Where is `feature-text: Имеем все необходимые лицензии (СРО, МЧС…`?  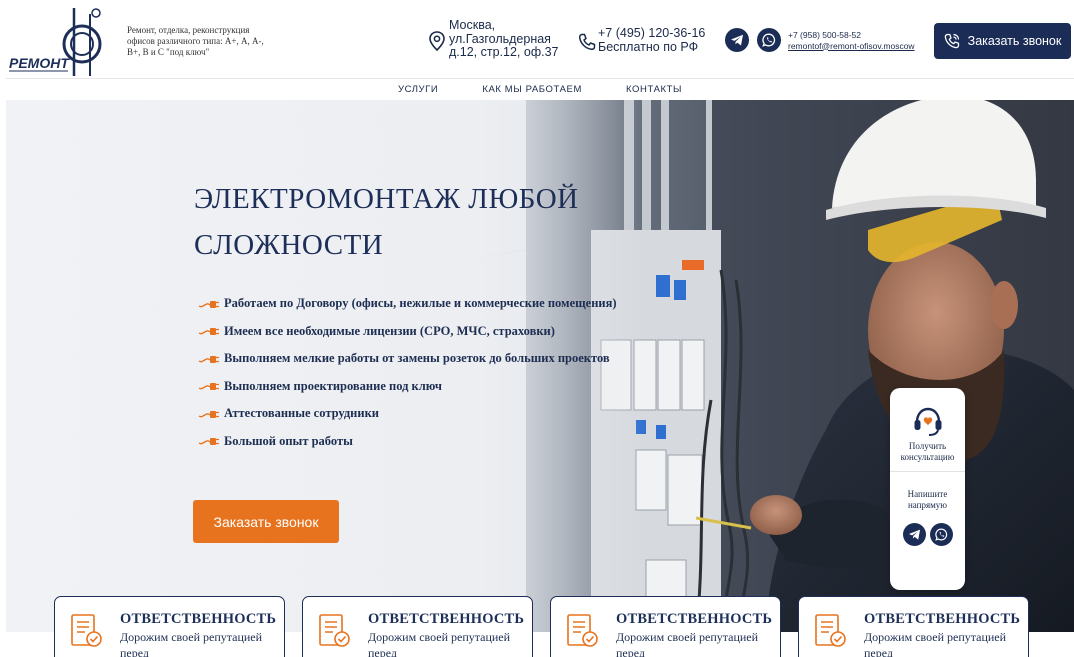
feature-text: Имеем все необходимые лицензии (СРО, МЧС… is located at coordinates (389, 330).